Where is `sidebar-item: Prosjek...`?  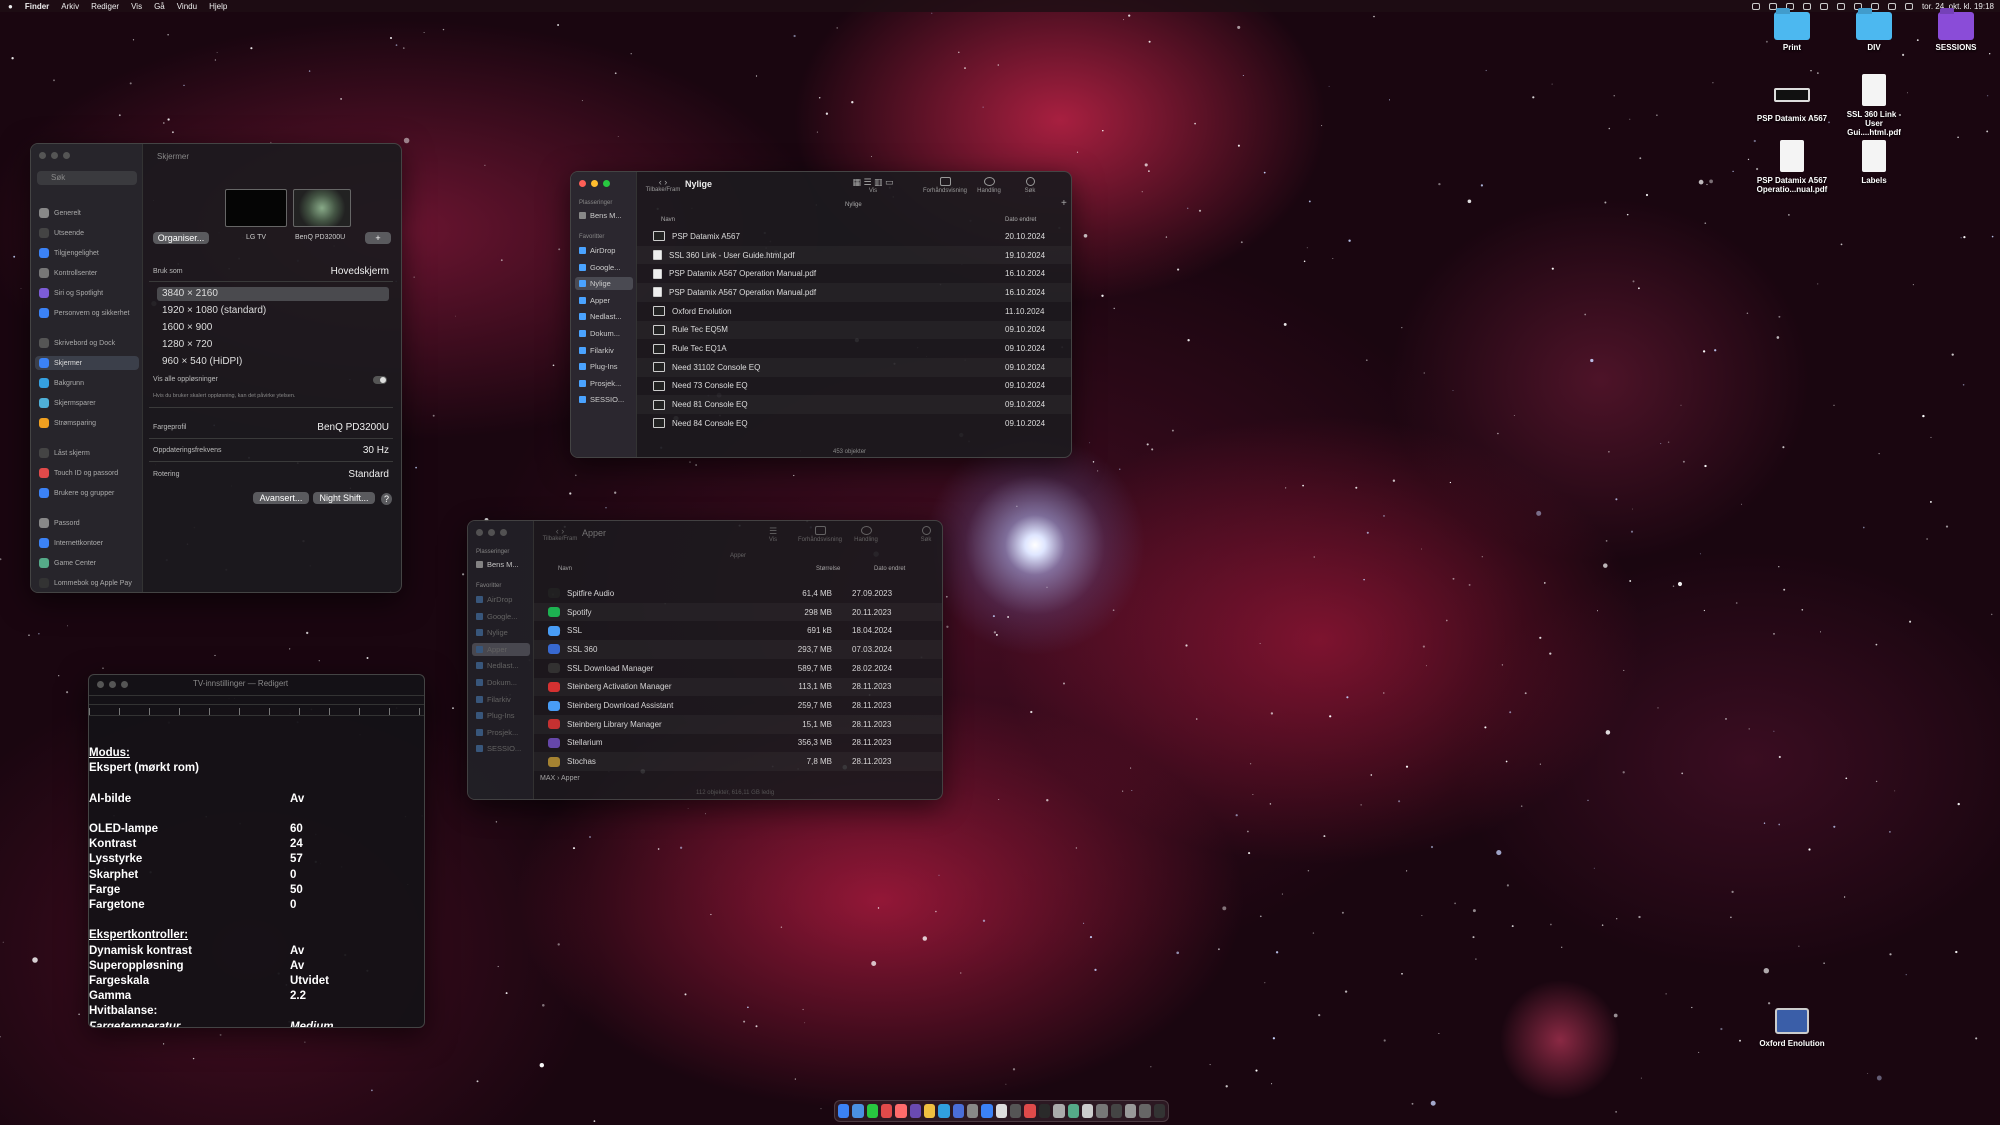
sidebar-item: Prosjek... is located at coordinates (604, 383).